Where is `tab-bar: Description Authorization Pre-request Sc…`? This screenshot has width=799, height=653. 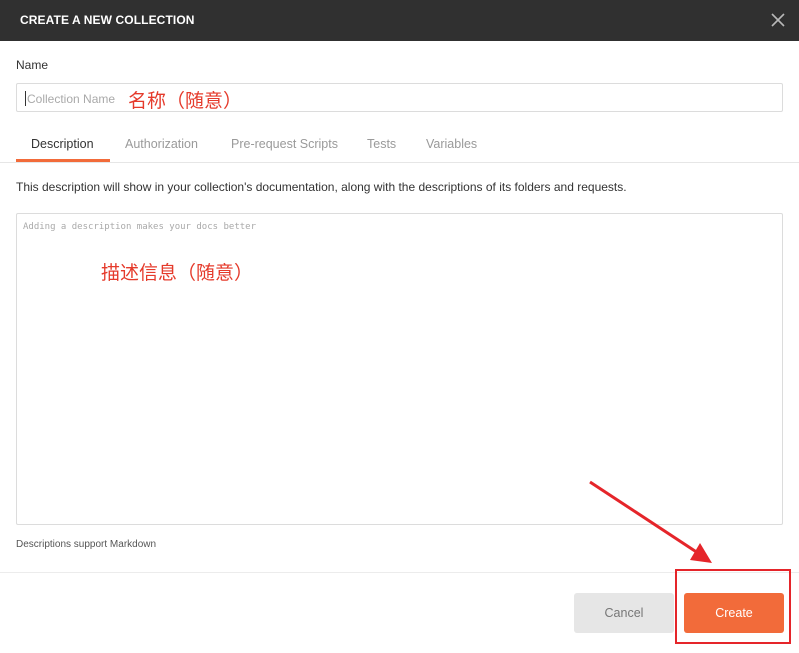
tab-bar: Description Authorization Pre-request Sc… is located at coordinates (399, 144).